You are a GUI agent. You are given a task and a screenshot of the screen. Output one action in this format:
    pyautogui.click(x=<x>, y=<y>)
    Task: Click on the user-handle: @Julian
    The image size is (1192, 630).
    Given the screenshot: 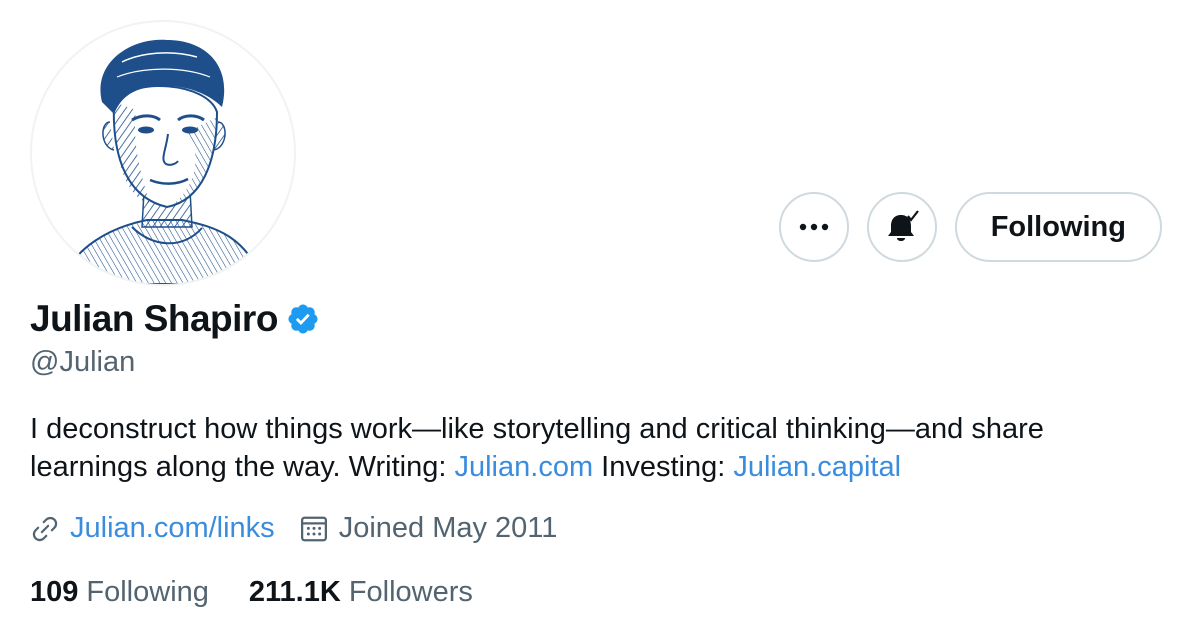 What is the action you would take?
    pyautogui.click(x=83, y=362)
    